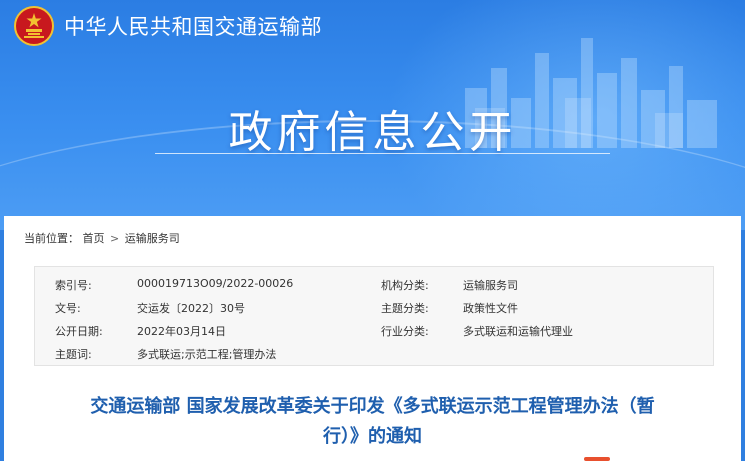 The image size is (745, 461). What do you see at coordinates (73, 285) in the screenshot?
I see `index-label: 索引号:` at bounding box center [73, 285].